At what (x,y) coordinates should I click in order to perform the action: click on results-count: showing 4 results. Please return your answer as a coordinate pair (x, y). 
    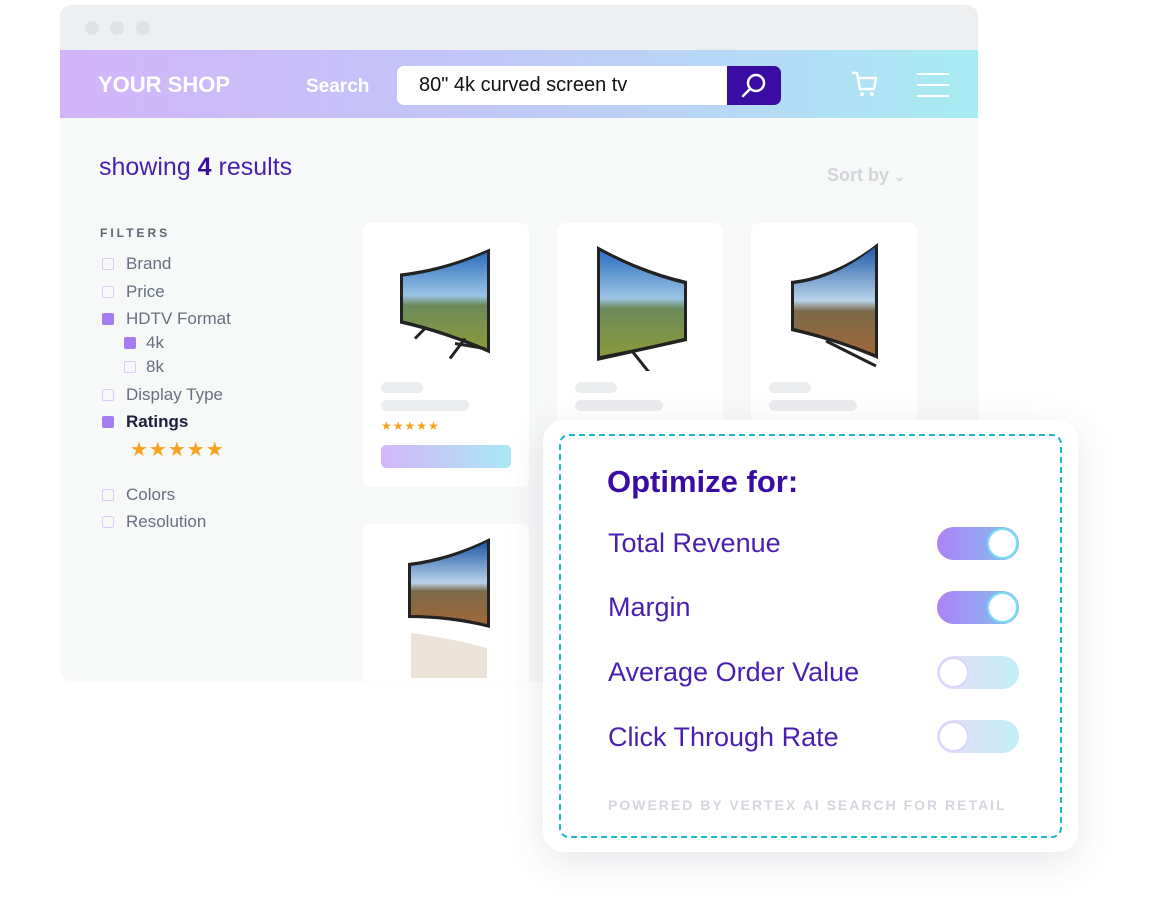
    Looking at the image, I should click on (195, 167).